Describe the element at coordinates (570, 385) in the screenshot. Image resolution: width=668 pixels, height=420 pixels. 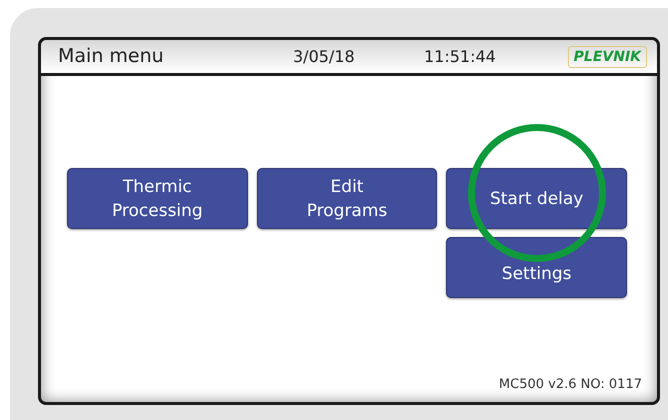
I see `version-text: MC500 v2.6 NO: 0117` at that location.